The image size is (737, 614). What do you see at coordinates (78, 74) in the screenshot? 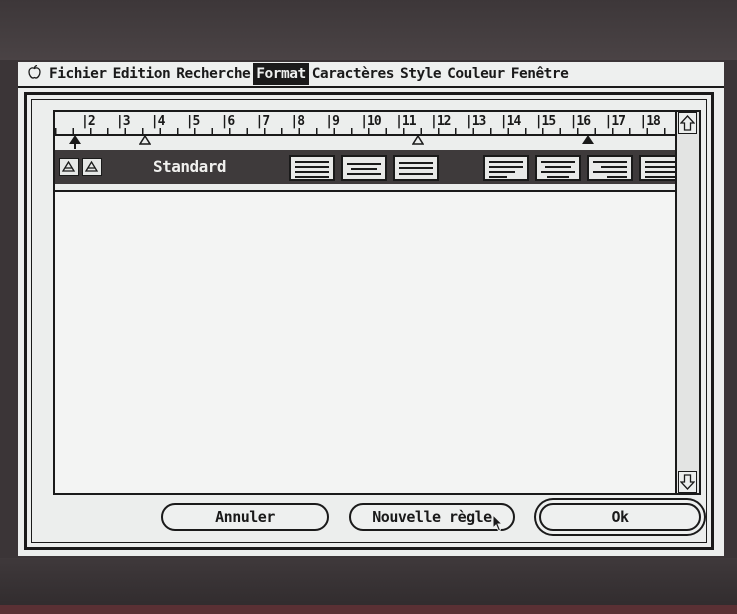
I see `menu-fichier: Fichier` at bounding box center [78, 74].